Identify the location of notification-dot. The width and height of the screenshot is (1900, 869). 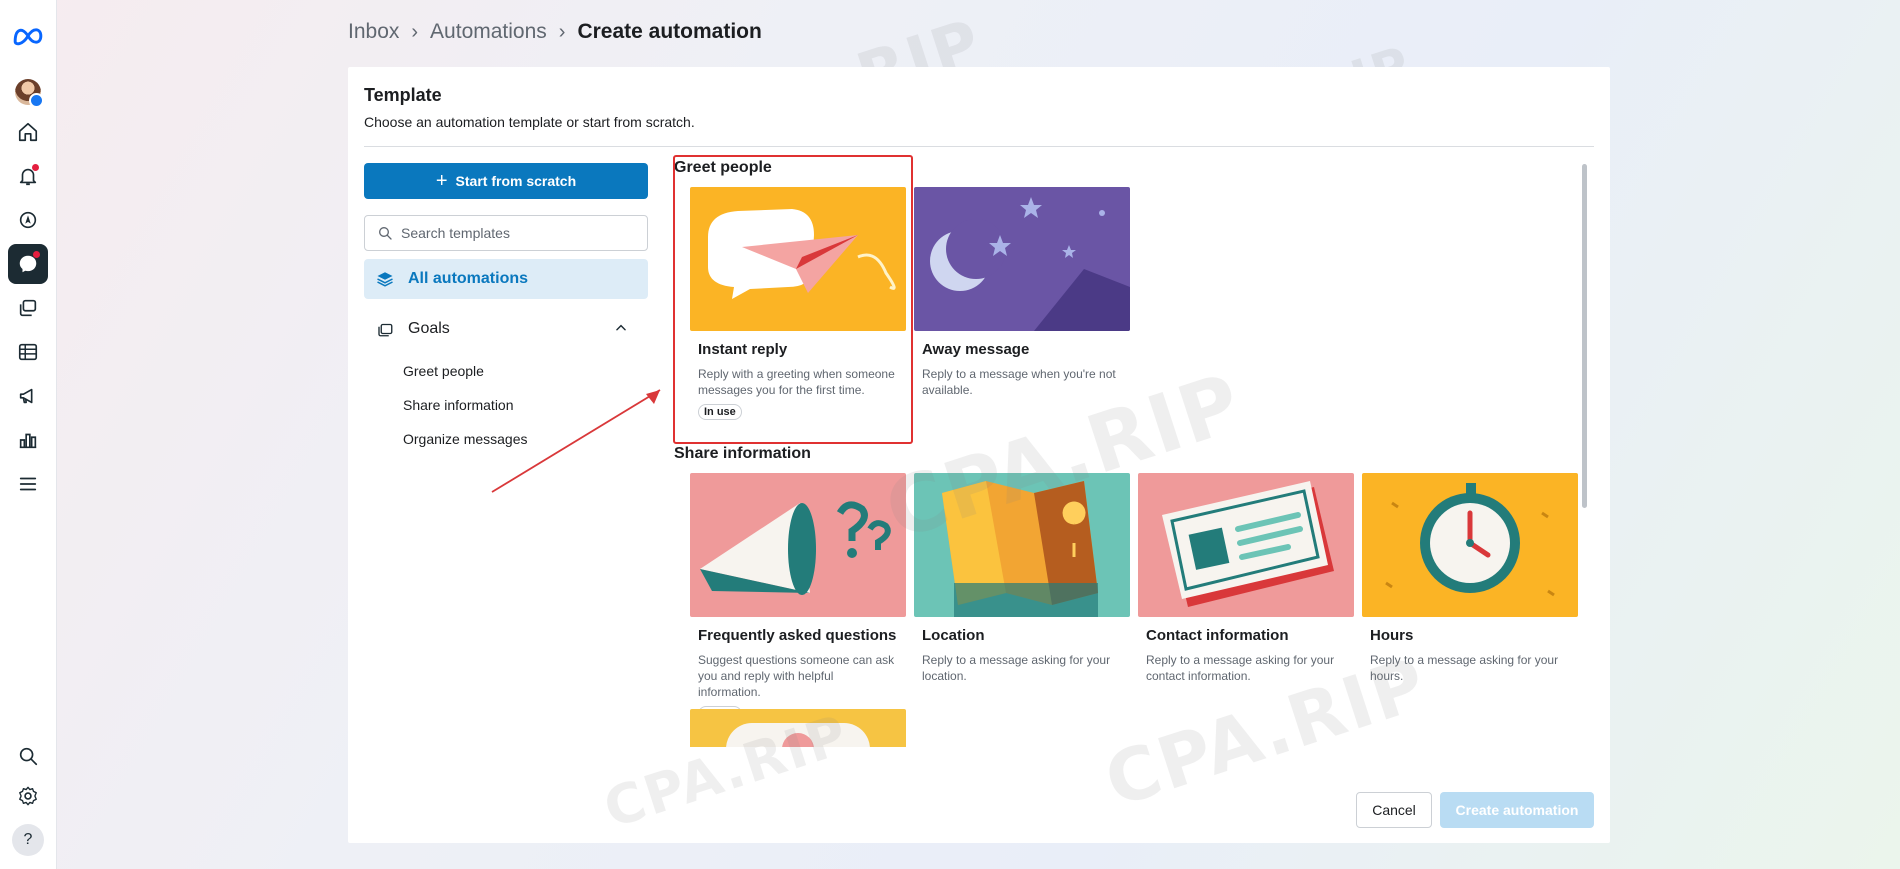
(35, 167).